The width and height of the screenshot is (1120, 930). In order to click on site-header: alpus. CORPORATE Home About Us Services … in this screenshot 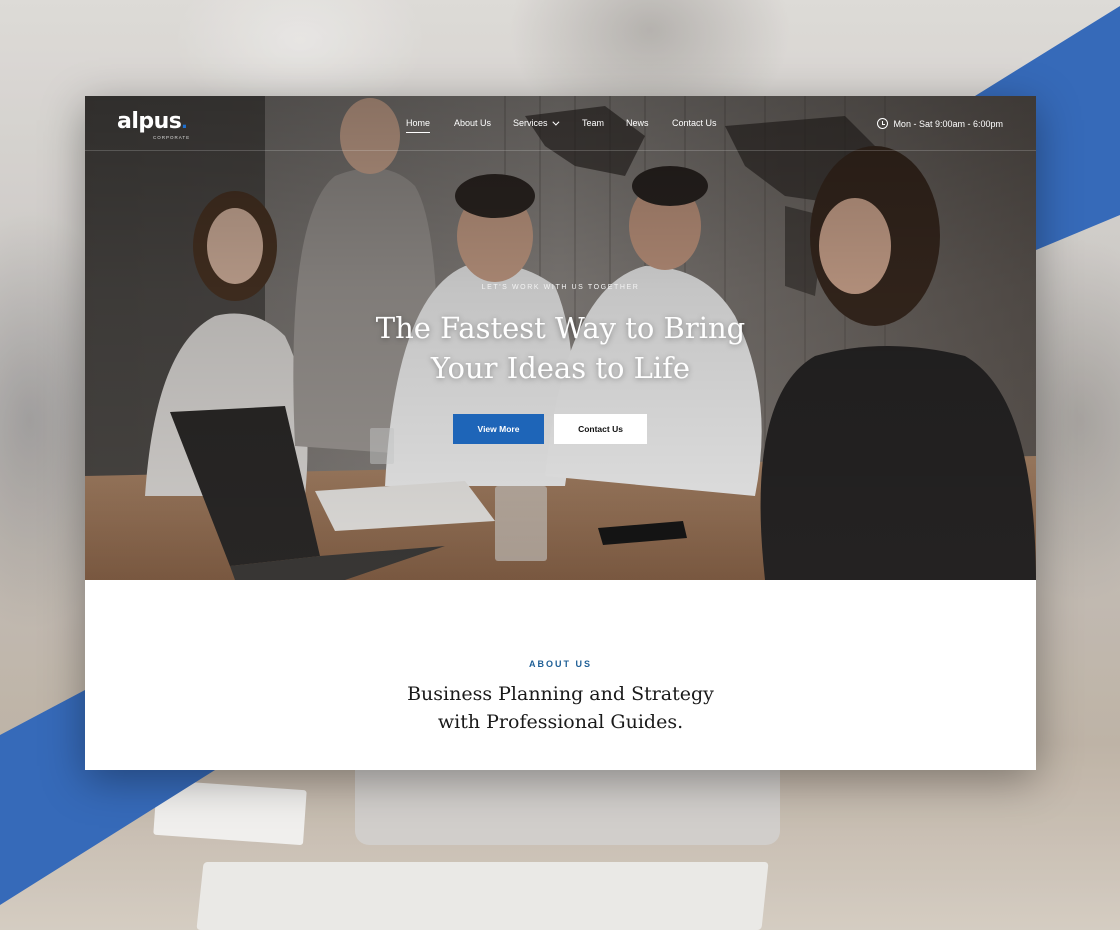, I will do `click(560, 123)`.